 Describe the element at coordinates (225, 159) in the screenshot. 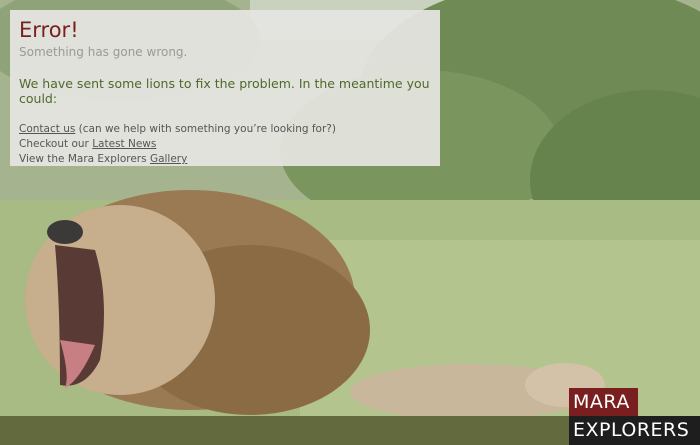

I see `gallery-line: View the Mara Explorers Gallery` at that location.